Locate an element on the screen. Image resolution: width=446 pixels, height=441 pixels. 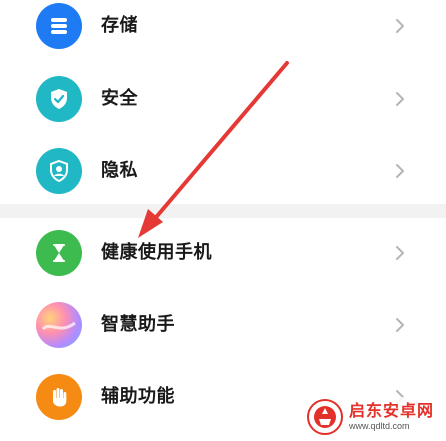
watermark-title: 启东安卓网 is located at coordinates (391, 410).